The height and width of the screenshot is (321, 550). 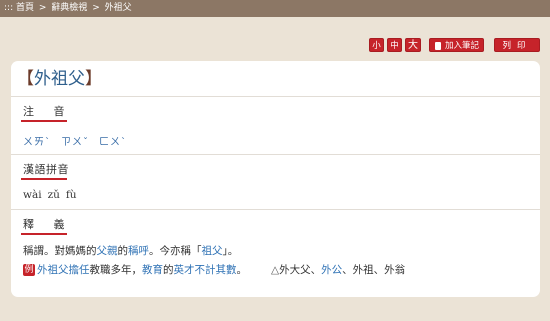 I want to click on term-link: 父親, so click(x=107, y=251).